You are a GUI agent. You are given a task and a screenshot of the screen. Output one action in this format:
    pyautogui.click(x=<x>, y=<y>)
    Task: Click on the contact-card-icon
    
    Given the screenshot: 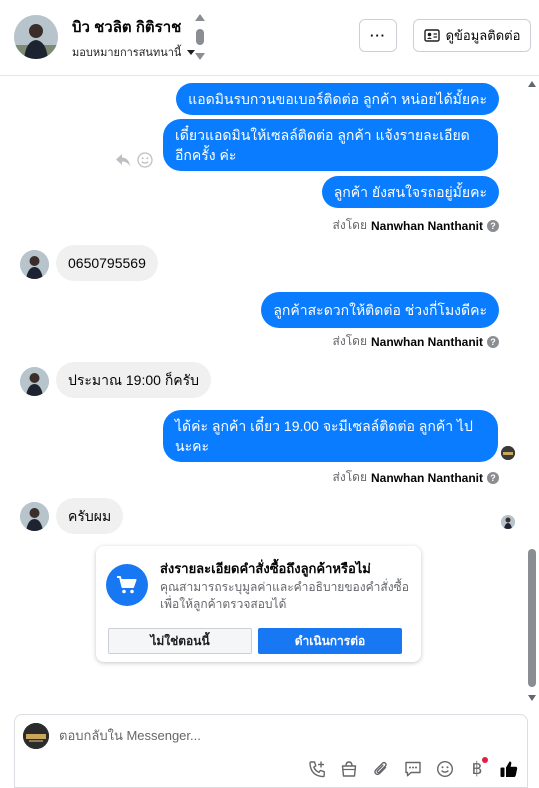 What is the action you would take?
    pyautogui.click(x=431, y=35)
    